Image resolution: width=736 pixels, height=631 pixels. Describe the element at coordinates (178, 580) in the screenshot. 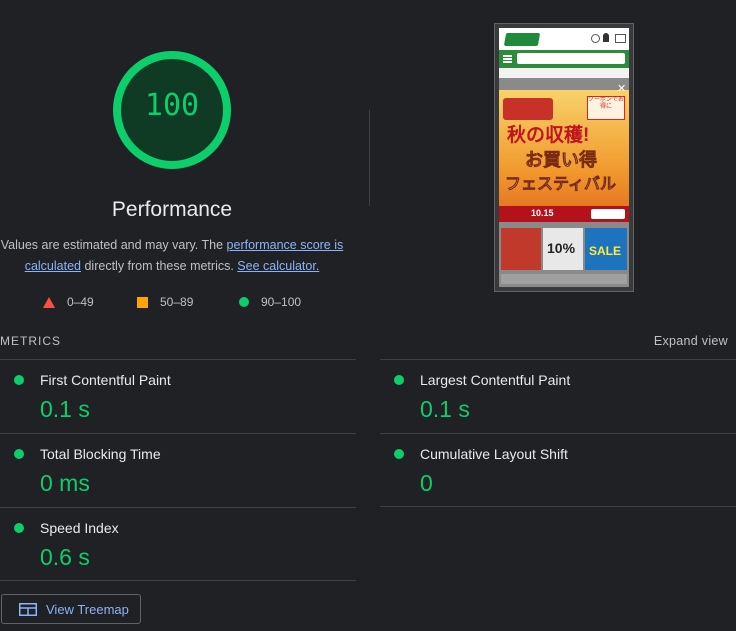

I see `metrics-divider-left` at that location.